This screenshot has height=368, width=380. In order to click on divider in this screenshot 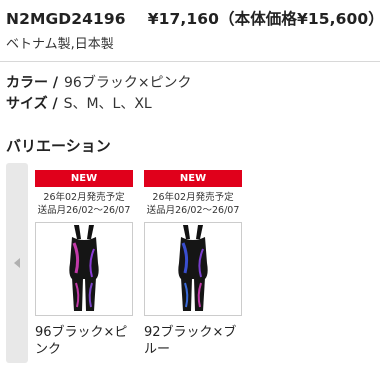, I will do `click(190, 61)`.